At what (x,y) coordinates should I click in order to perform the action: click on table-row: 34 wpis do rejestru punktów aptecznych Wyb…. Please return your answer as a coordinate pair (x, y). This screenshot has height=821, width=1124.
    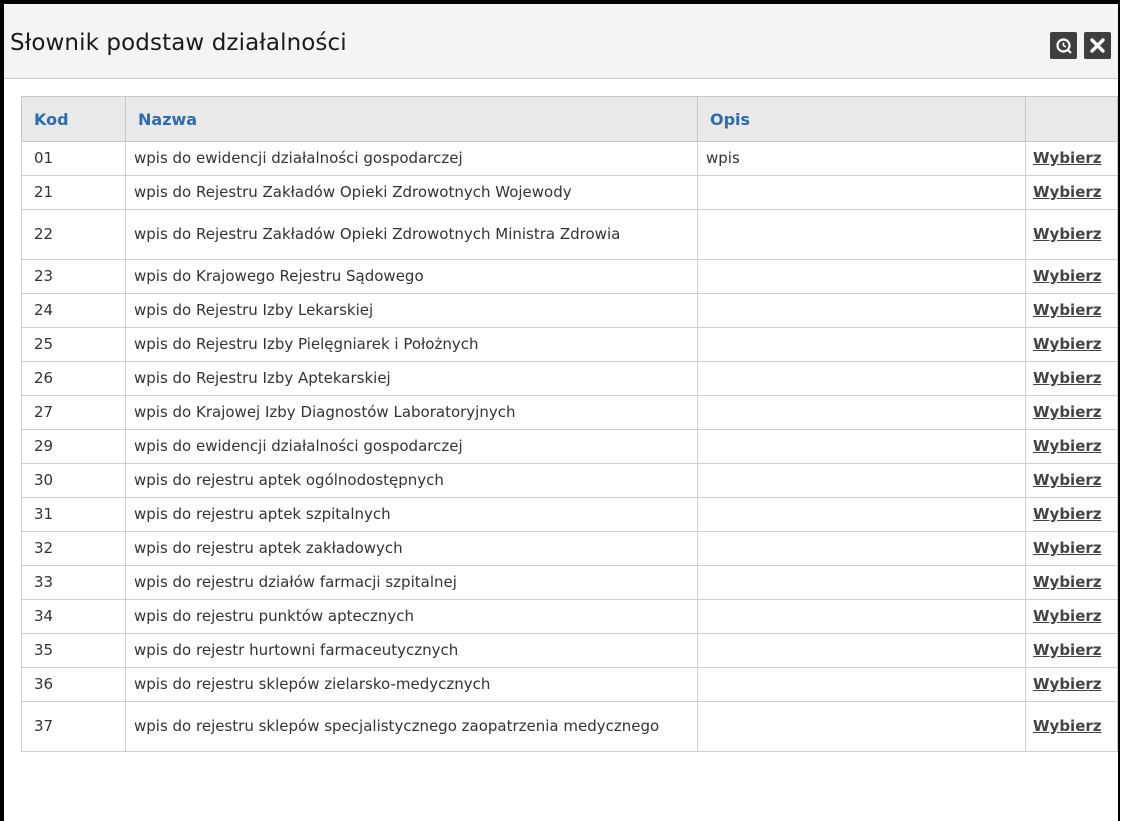
    Looking at the image, I should click on (569, 616).